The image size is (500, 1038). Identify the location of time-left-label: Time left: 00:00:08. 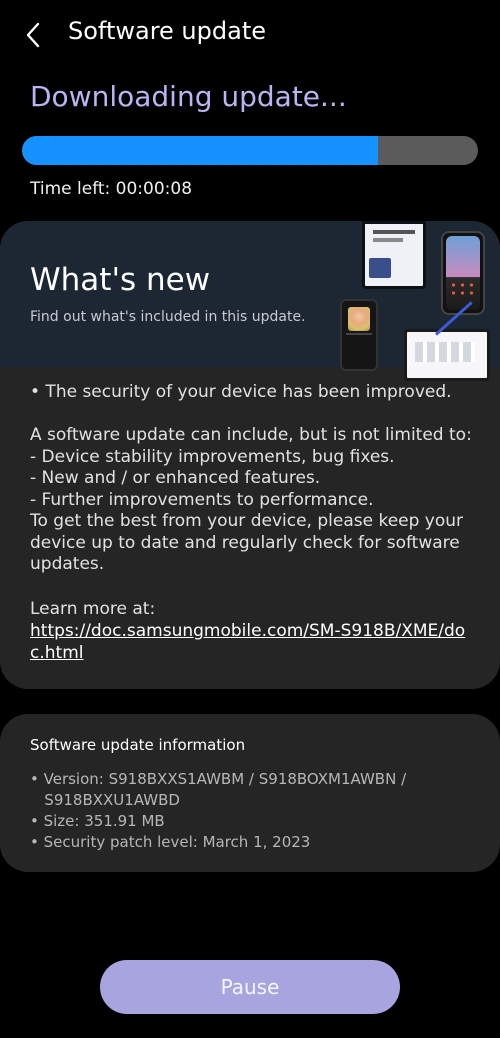
(111, 189).